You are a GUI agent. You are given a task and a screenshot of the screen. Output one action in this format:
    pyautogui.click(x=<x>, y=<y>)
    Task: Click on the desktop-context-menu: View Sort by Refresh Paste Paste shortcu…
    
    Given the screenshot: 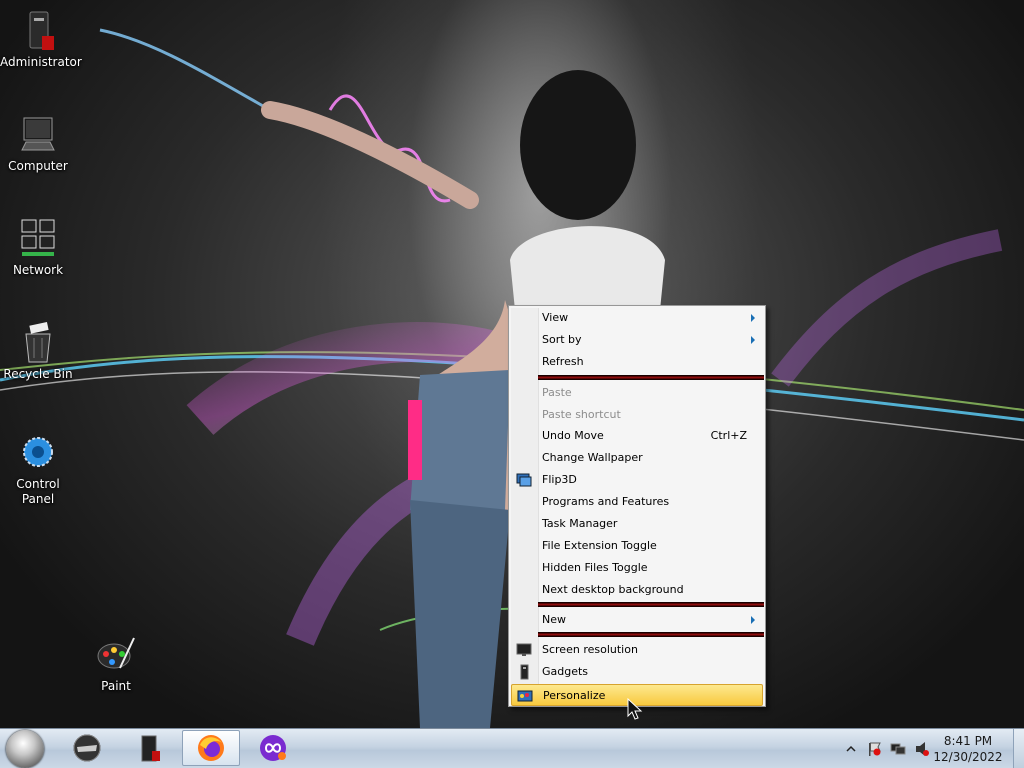 What is the action you would take?
    pyautogui.click(x=637, y=506)
    